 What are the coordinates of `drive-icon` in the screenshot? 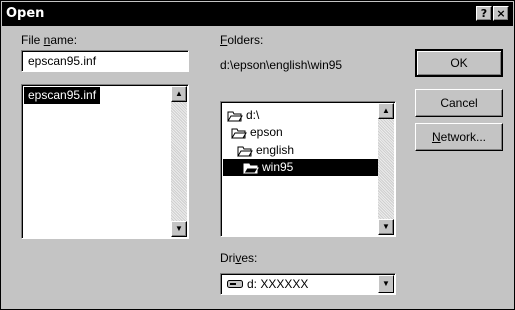 It's located at (235, 284).